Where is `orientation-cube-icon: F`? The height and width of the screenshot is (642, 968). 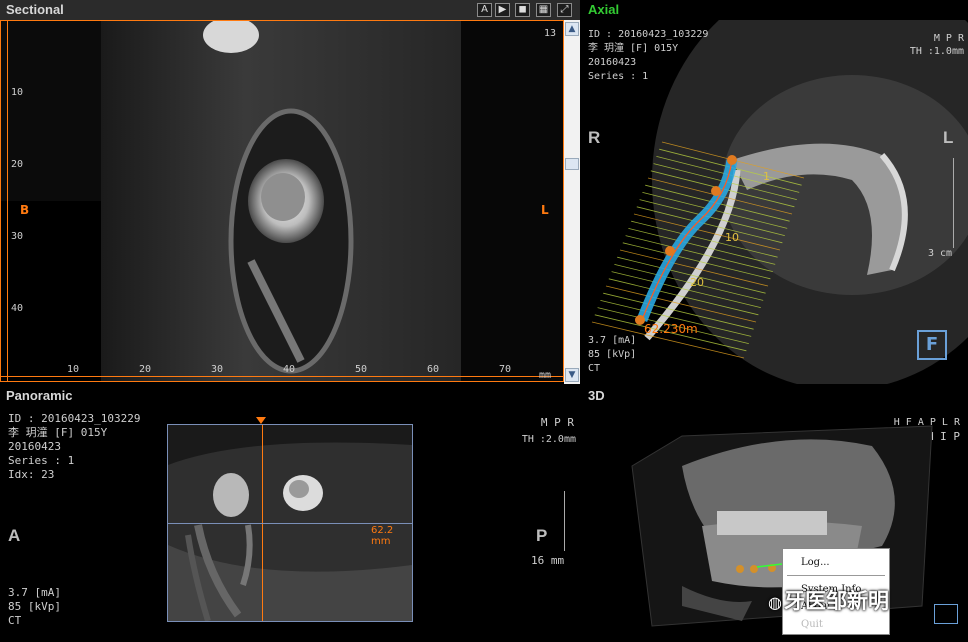 orientation-cube-icon: F is located at coordinates (932, 345).